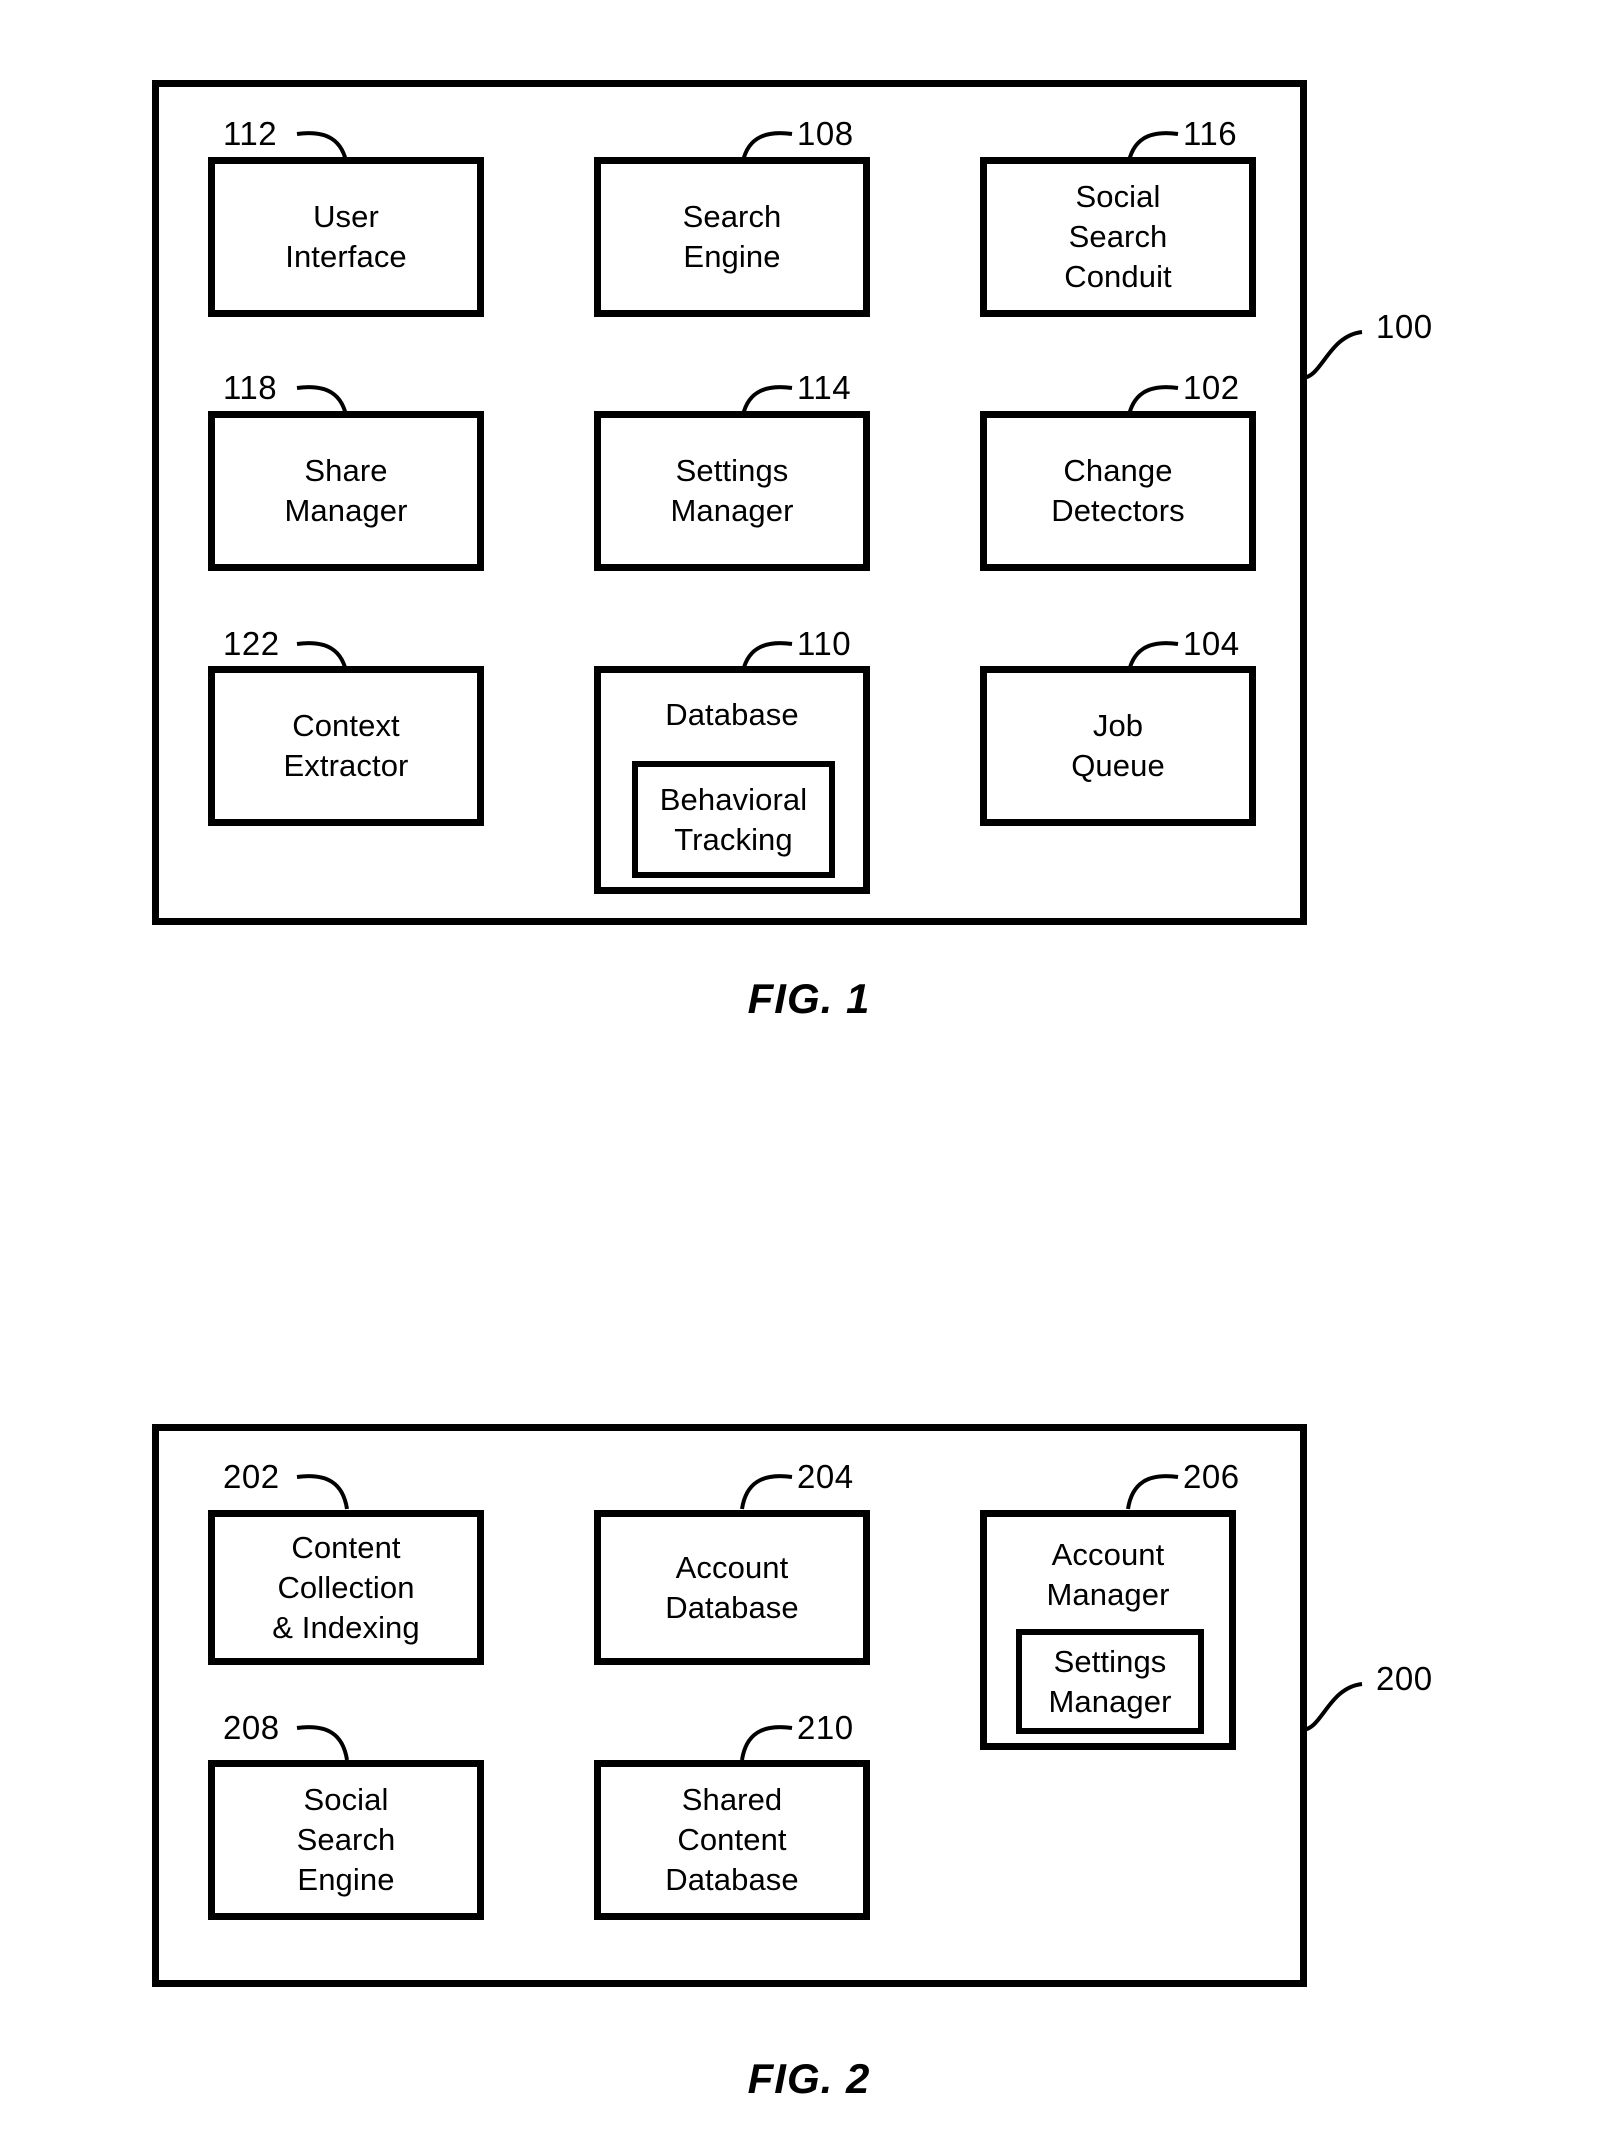  What do you see at coordinates (825, 1727) in the screenshot?
I see `ref-numeral-210: 210` at bounding box center [825, 1727].